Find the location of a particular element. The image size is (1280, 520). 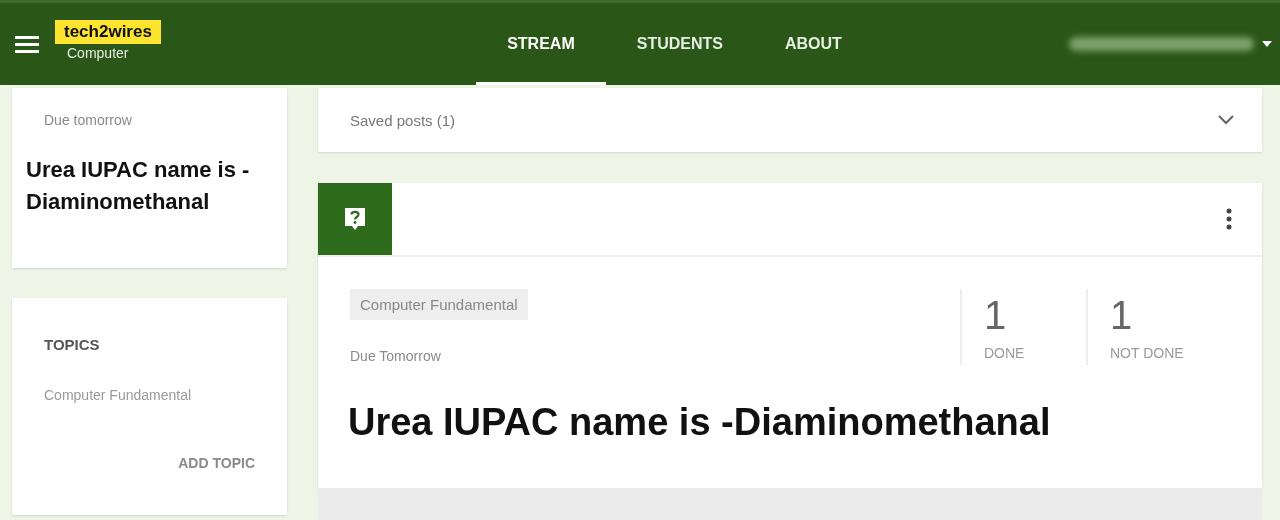

nav-tab: STREAM is located at coordinates (541, 44).